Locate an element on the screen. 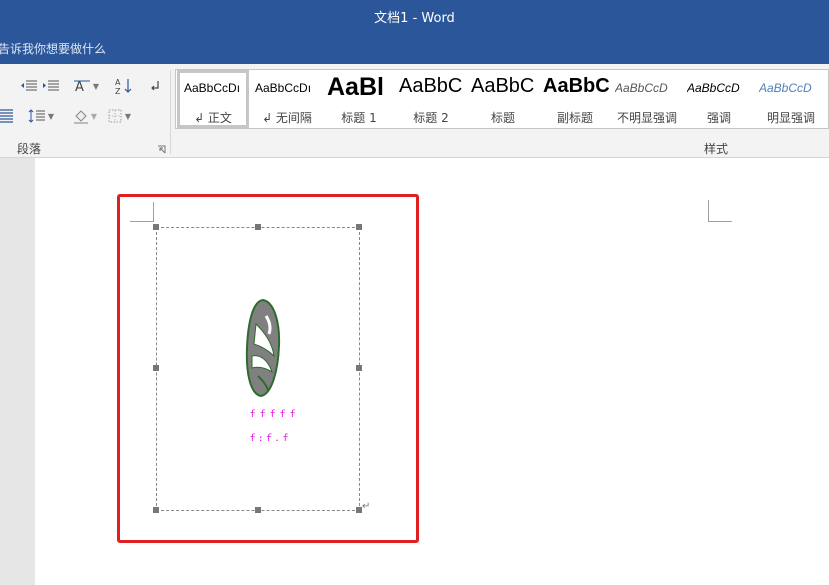 This screenshot has height=585, width=829. increase-indent-button is located at coordinates (51, 86).